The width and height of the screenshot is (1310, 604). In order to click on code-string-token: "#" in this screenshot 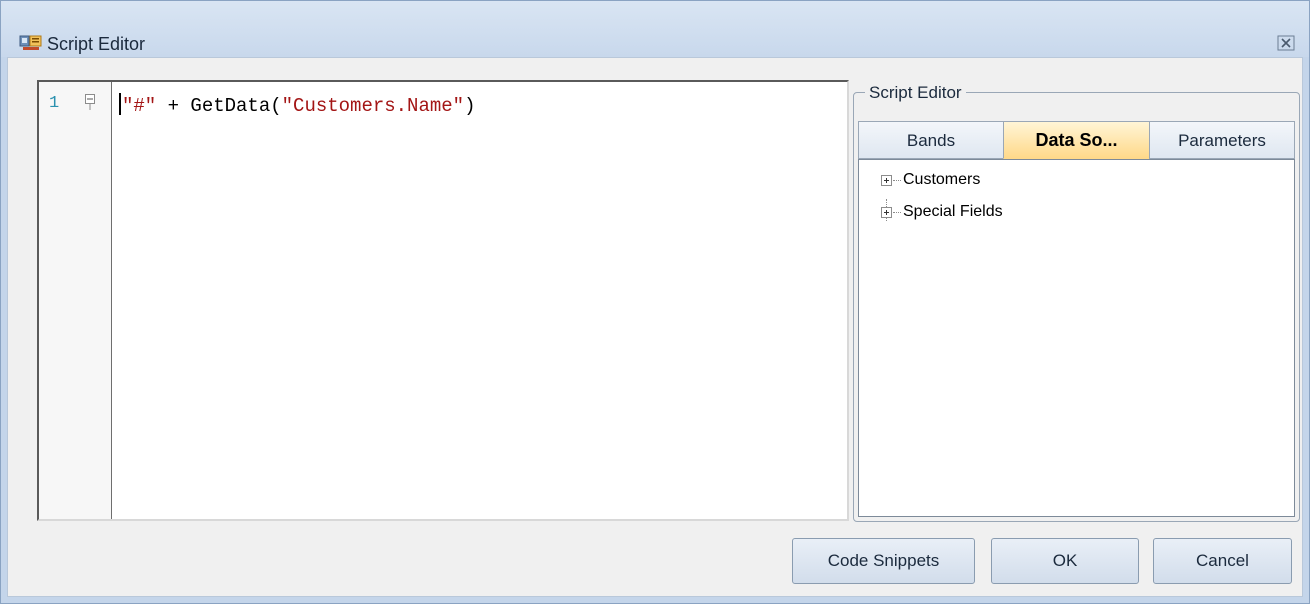, I will do `click(139, 106)`.